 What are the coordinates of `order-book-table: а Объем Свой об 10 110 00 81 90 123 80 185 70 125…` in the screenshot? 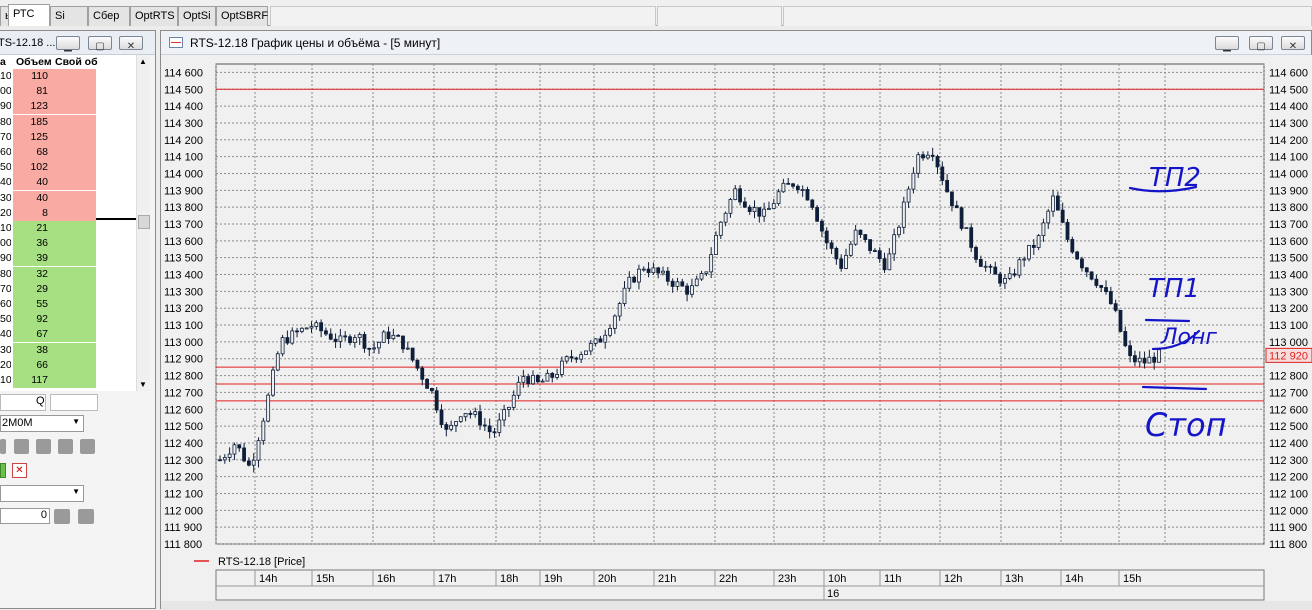 It's located at (68, 223).